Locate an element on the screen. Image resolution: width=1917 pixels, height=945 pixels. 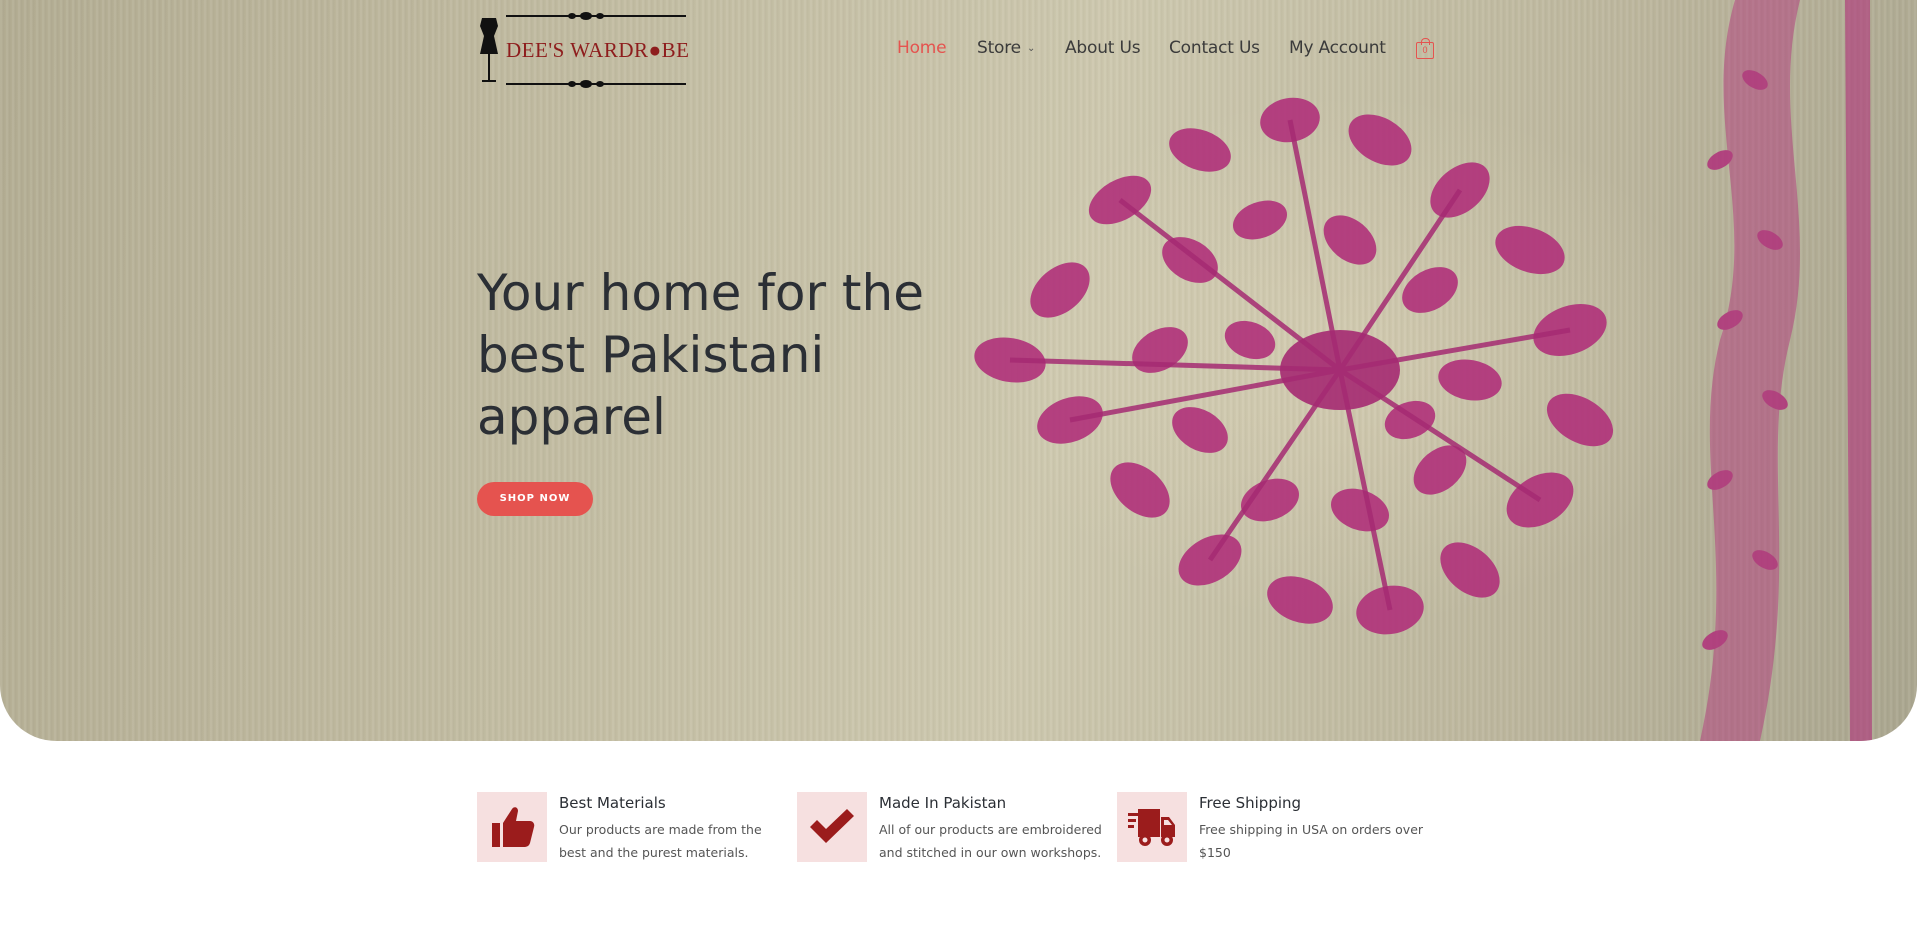
checkmark-icon is located at coordinates (832, 826).